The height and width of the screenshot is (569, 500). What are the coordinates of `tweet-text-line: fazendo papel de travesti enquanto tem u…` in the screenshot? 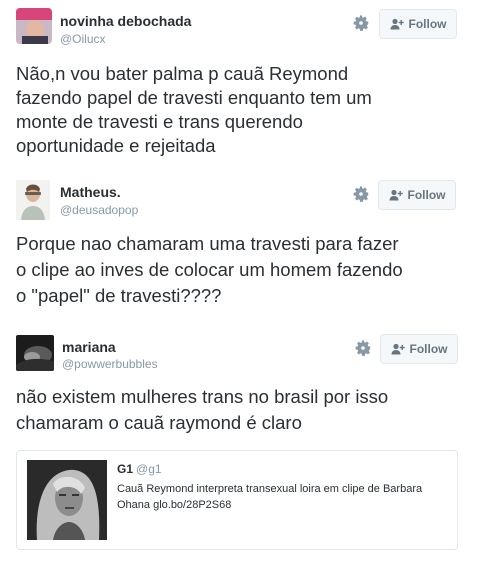 It's located at (194, 97).